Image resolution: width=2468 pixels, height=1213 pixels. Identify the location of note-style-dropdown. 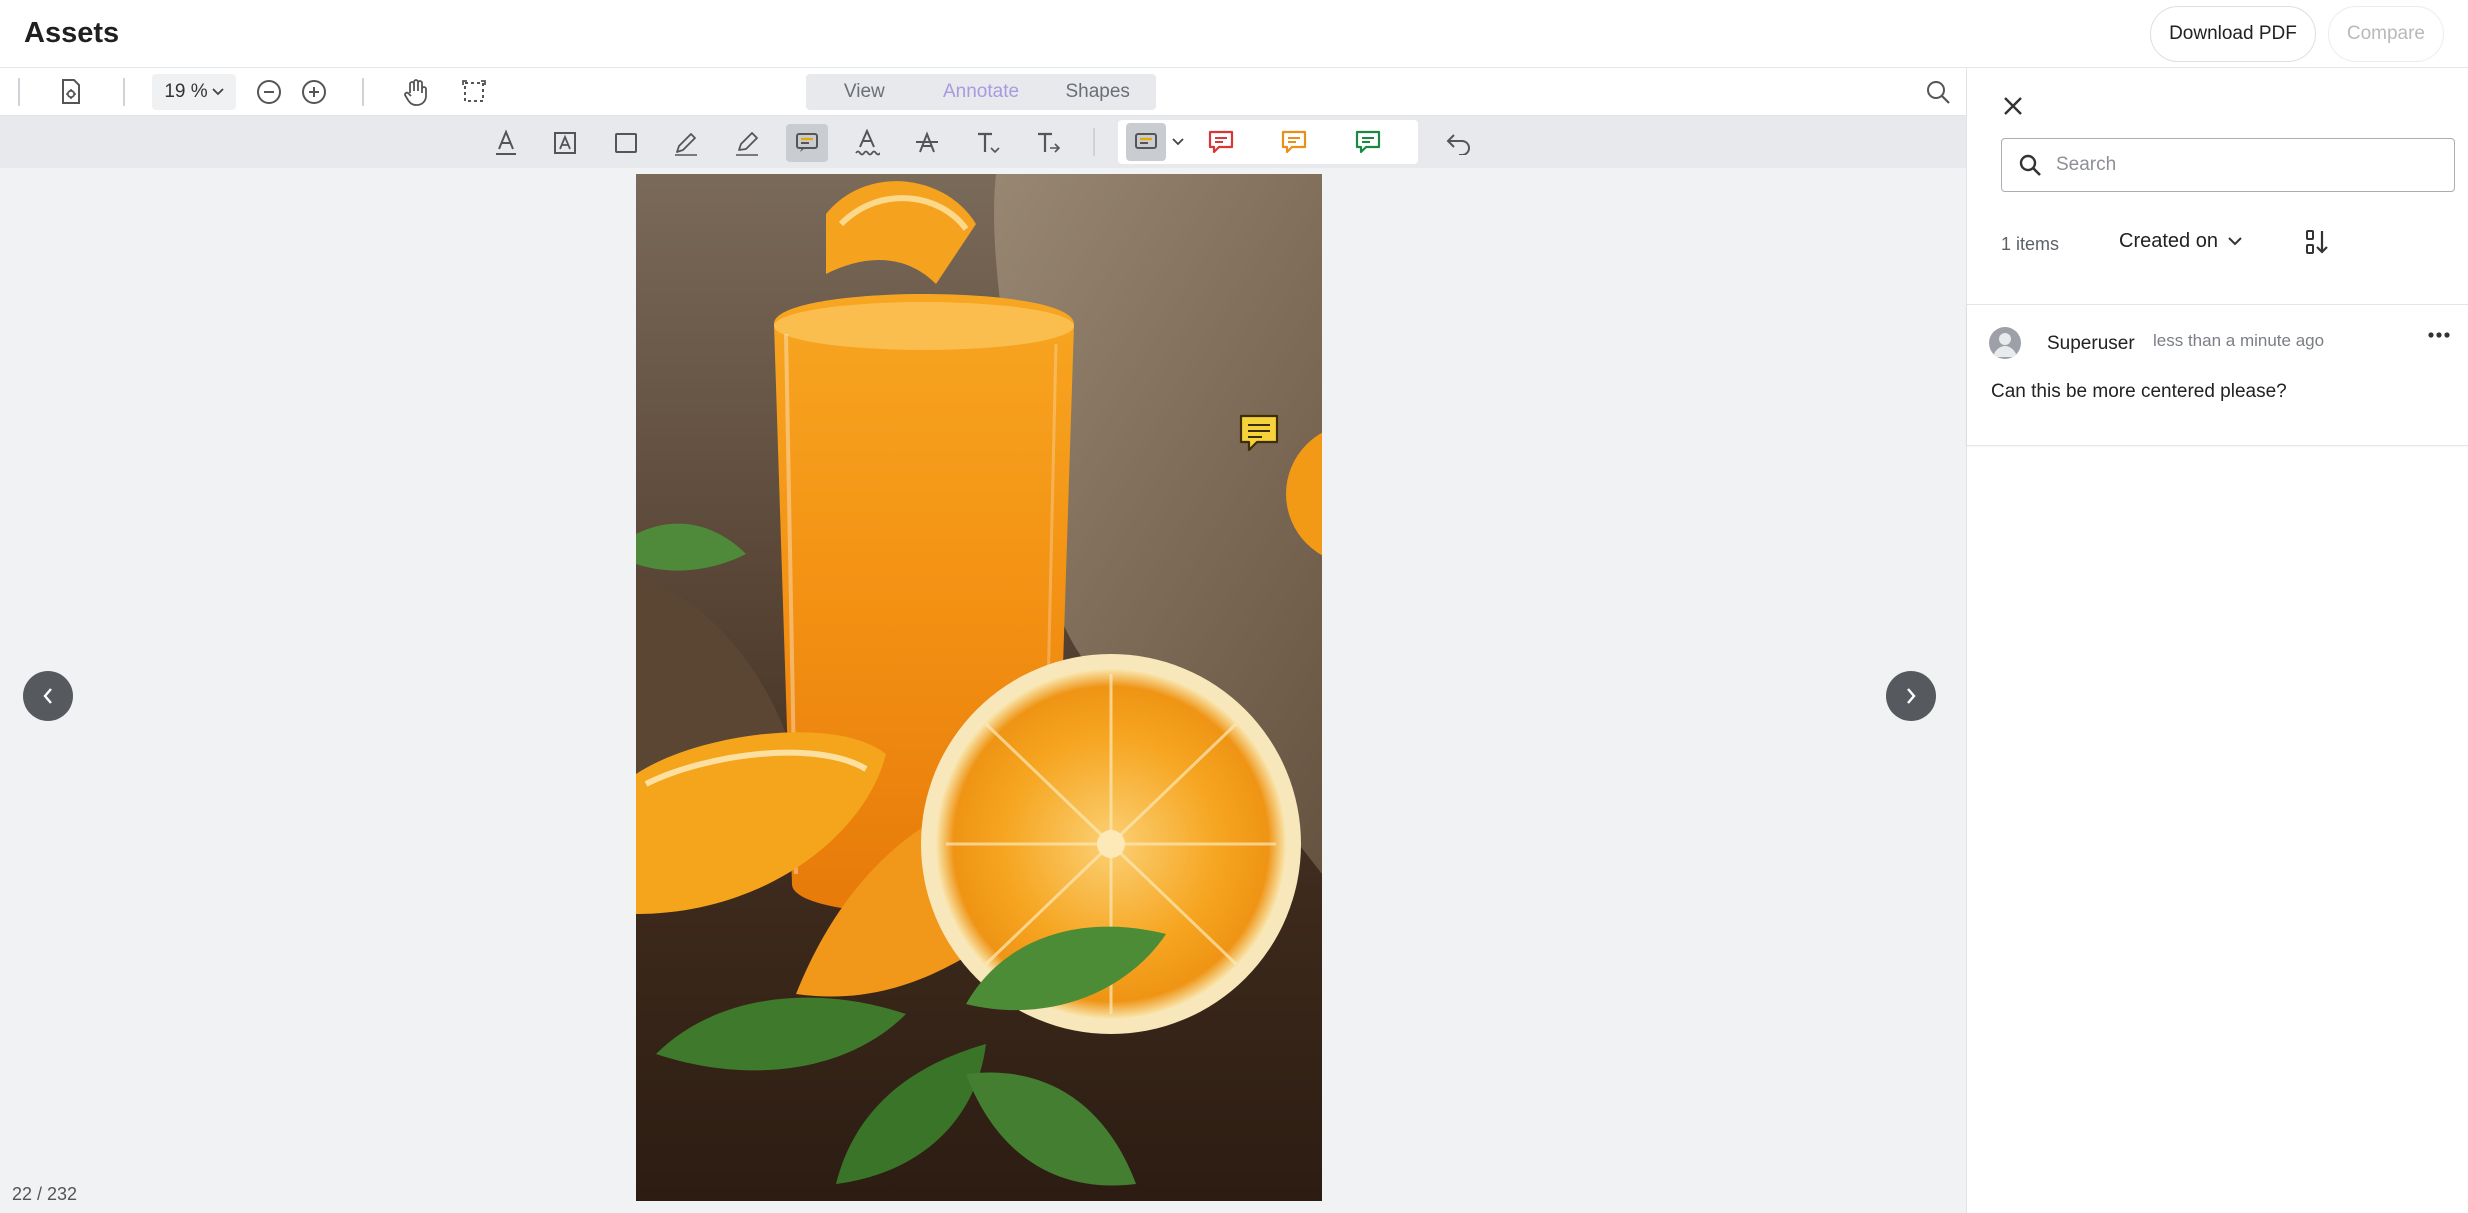
(1146, 142).